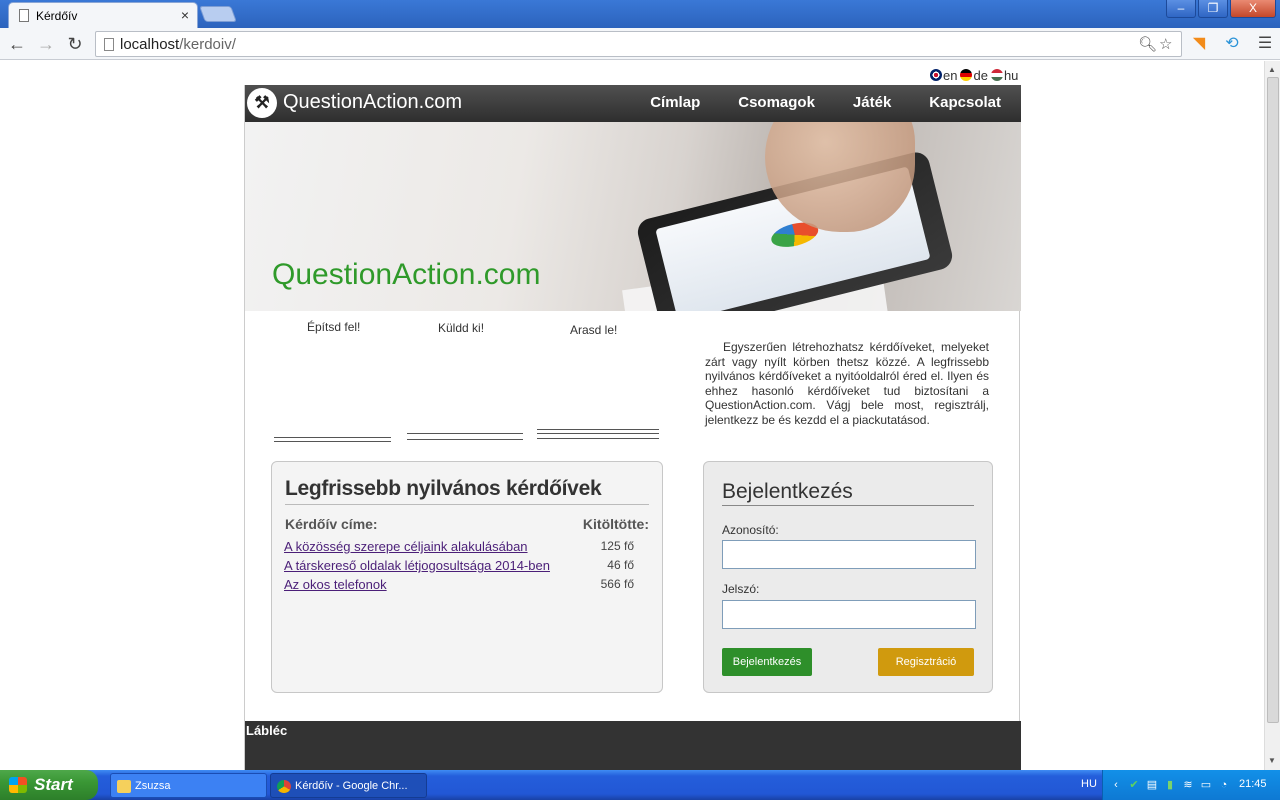  I want to click on forward-arrow-icon: →, so click(46, 44).